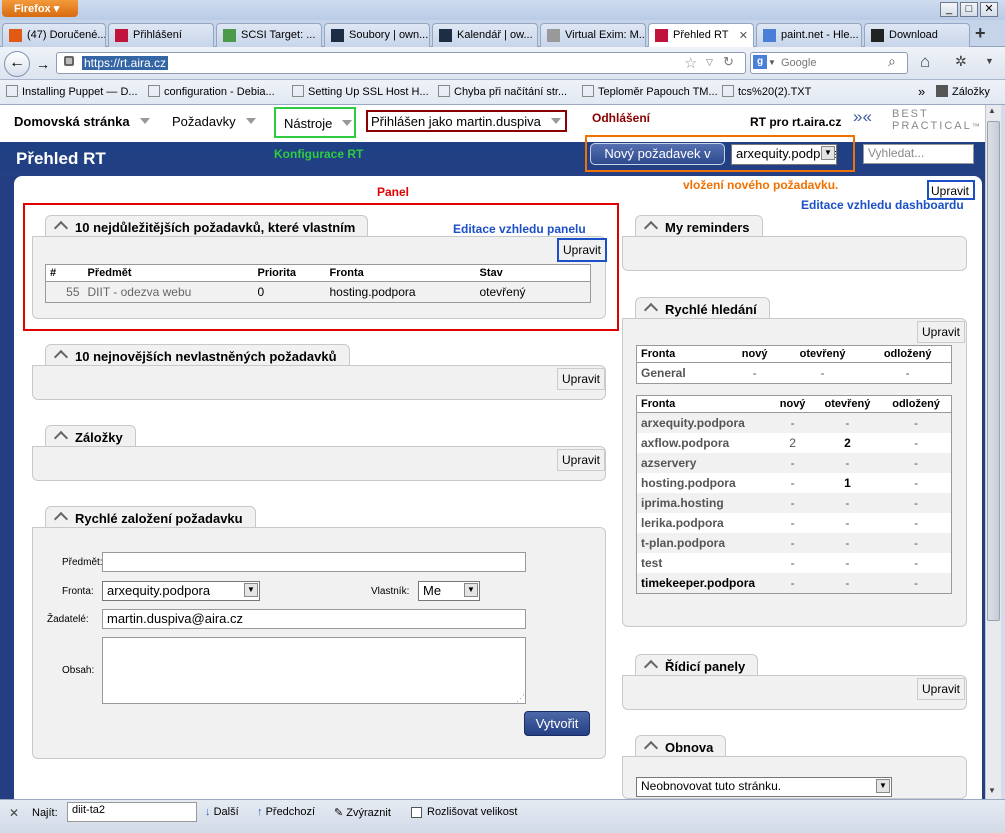 The height and width of the screenshot is (833, 1005). What do you see at coordinates (213, 122) in the screenshot?
I see `nav-tickets: Požadavky` at bounding box center [213, 122].